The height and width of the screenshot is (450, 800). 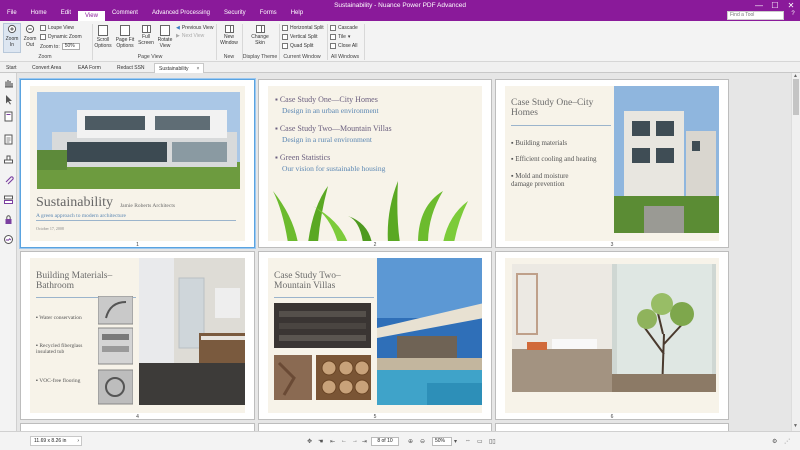 I want to click on scroll-down-icon: ▼, so click(x=795, y=426).